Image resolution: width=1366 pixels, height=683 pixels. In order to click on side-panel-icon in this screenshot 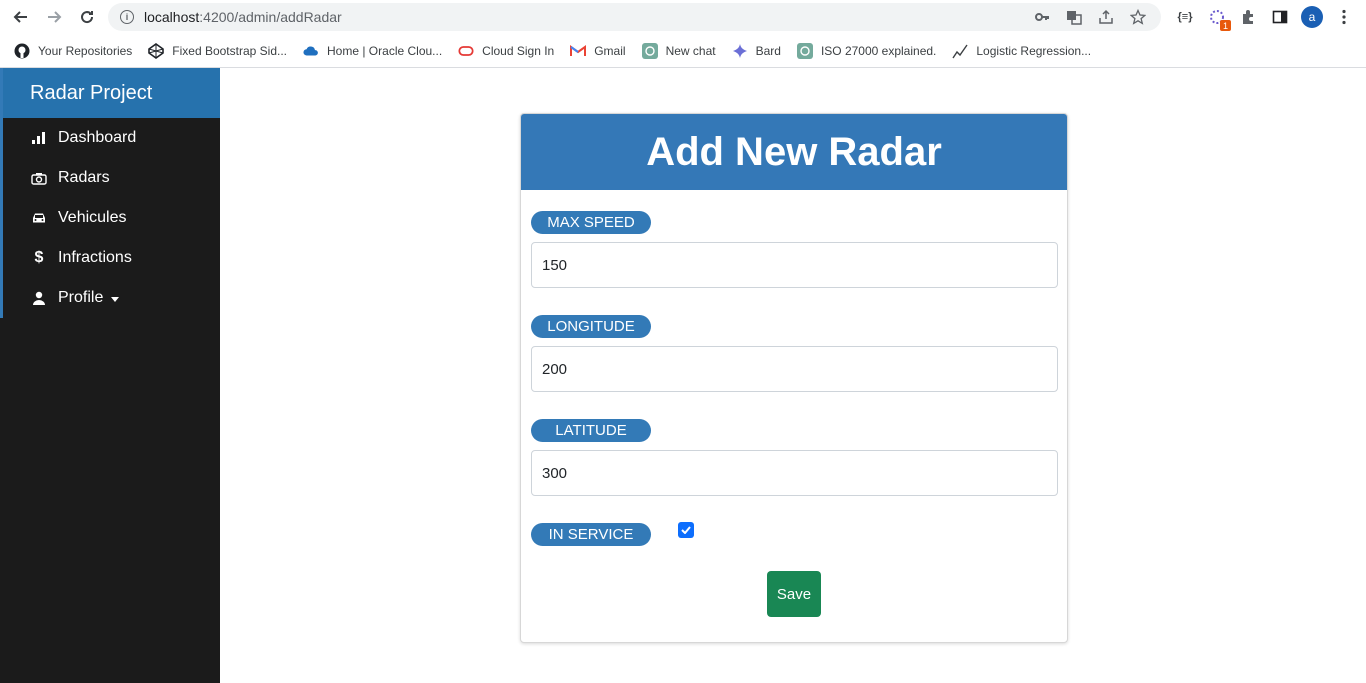, I will do `click(1280, 17)`.